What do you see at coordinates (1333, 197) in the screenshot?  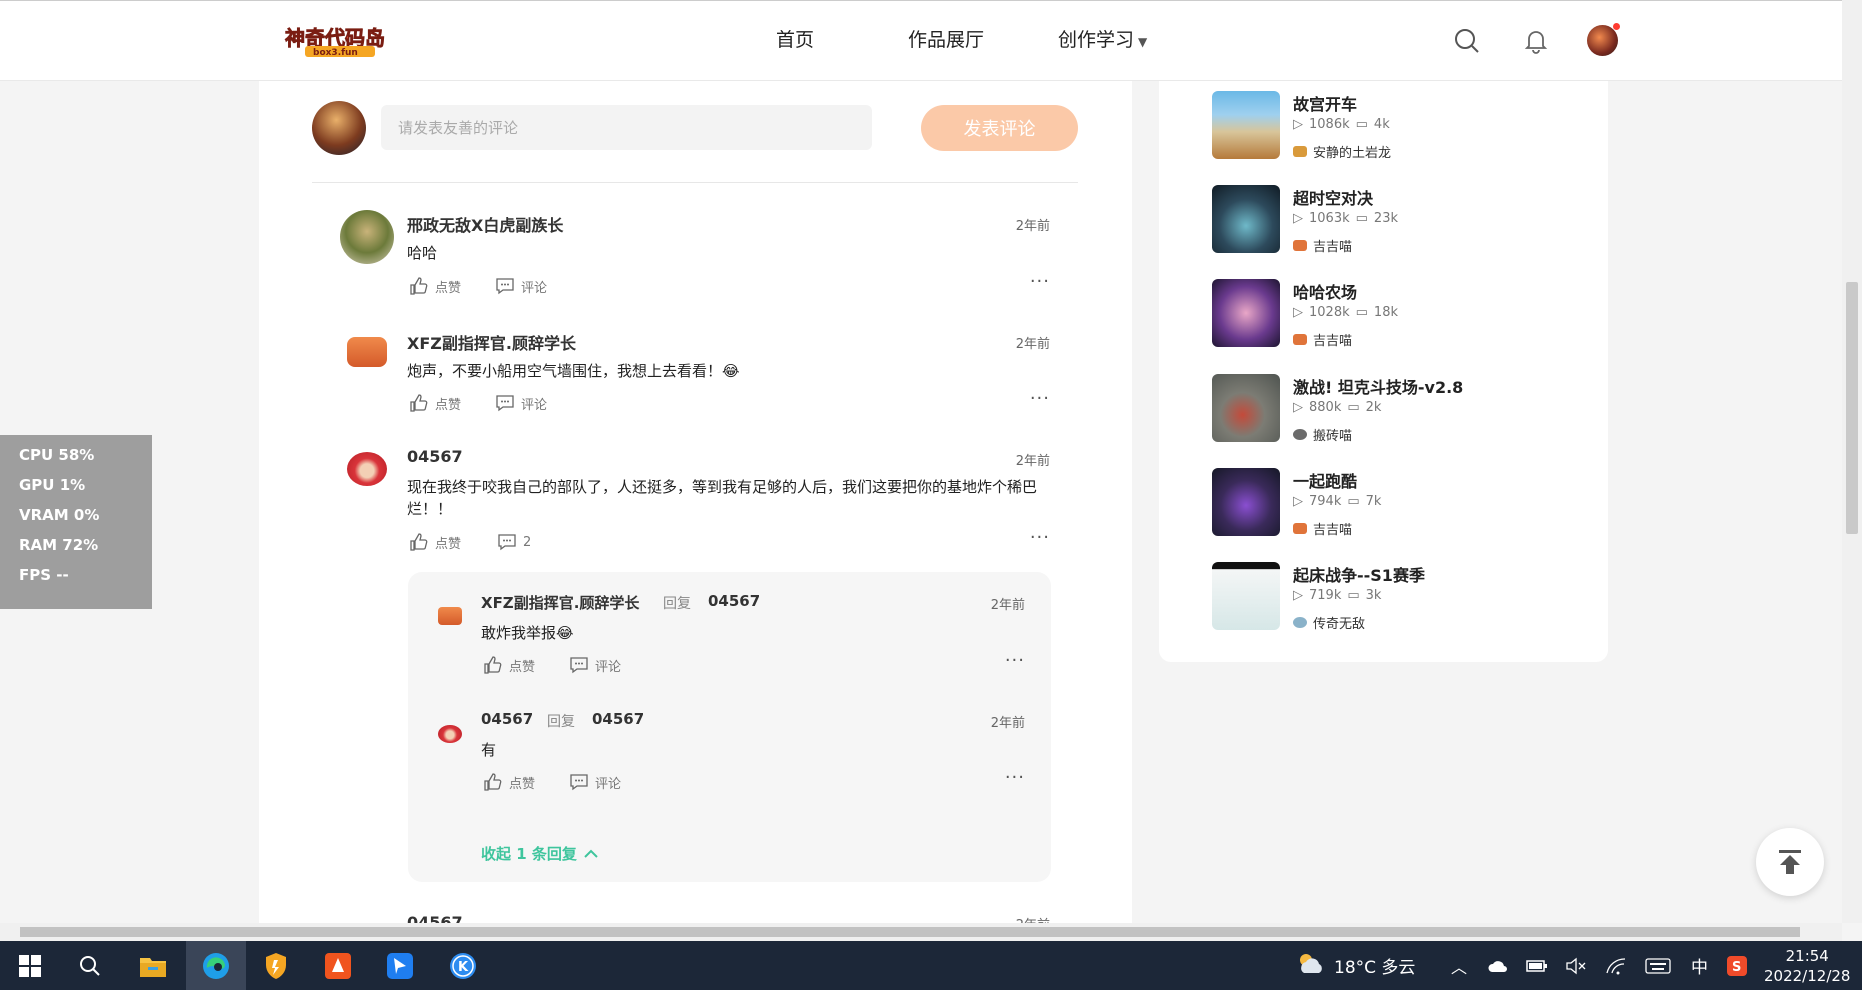 I see `work-title: 超时空对决` at bounding box center [1333, 197].